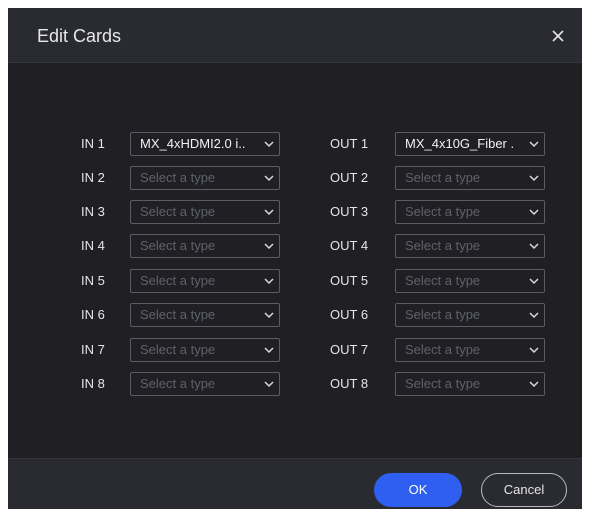  Describe the element at coordinates (295, 384) in the screenshot. I see `card-slot-row: IN 8 Select a type OUT 8 Select a type` at that location.